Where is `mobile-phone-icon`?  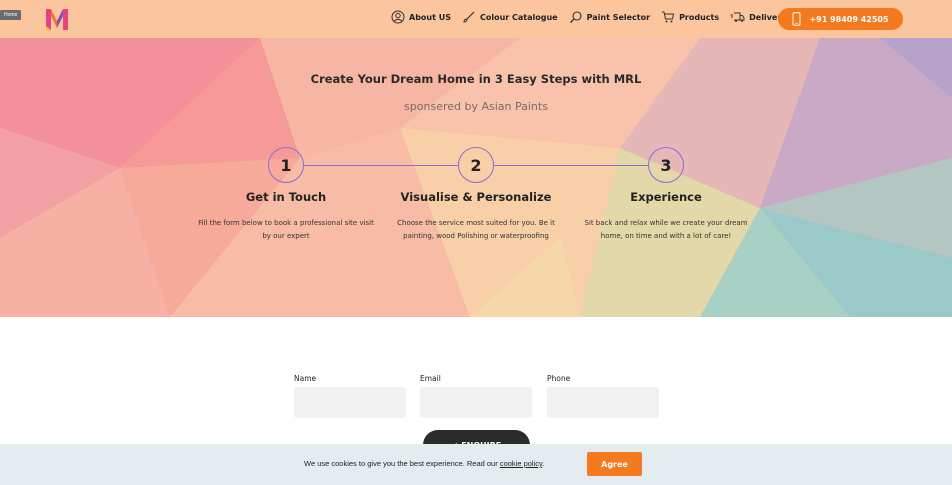 mobile-phone-icon is located at coordinates (796, 19).